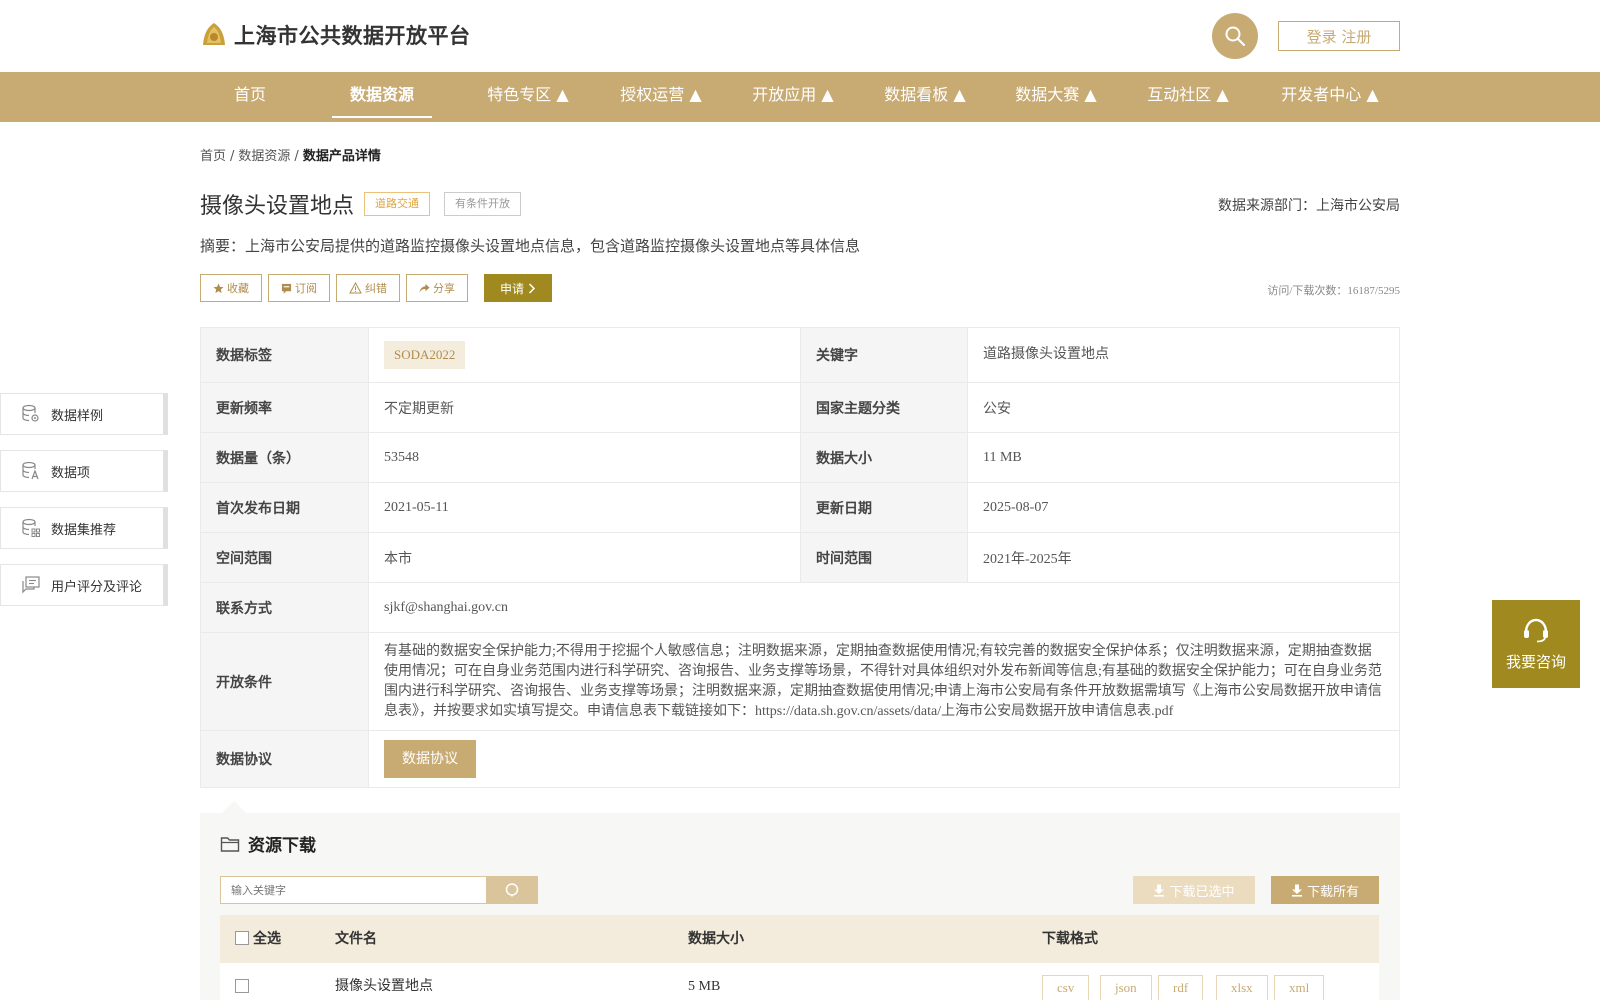 This screenshot has height=1000, width=1600. I want to click on breadcrumb-resources: 数据资源, so click(264, 156).